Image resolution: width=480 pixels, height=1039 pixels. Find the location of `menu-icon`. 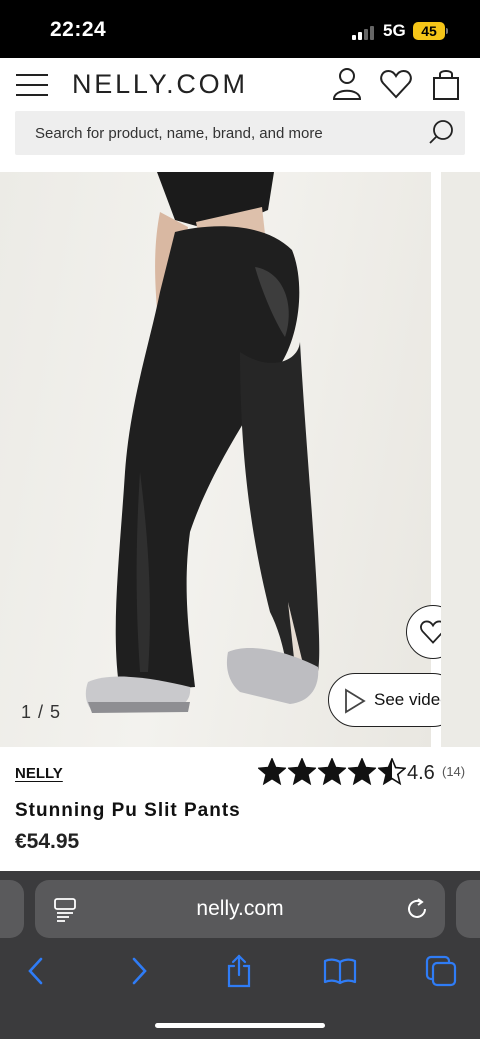

menu-icon is located at coordinates (32, 85).